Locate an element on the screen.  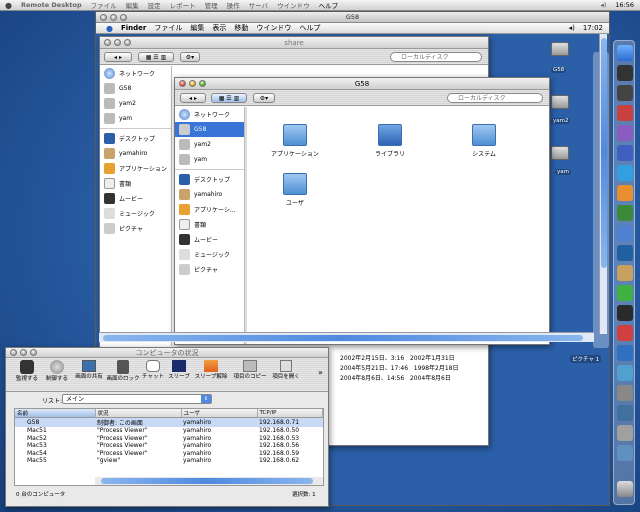
host-menu-server: サーバ is located at coordinates (258, 5).